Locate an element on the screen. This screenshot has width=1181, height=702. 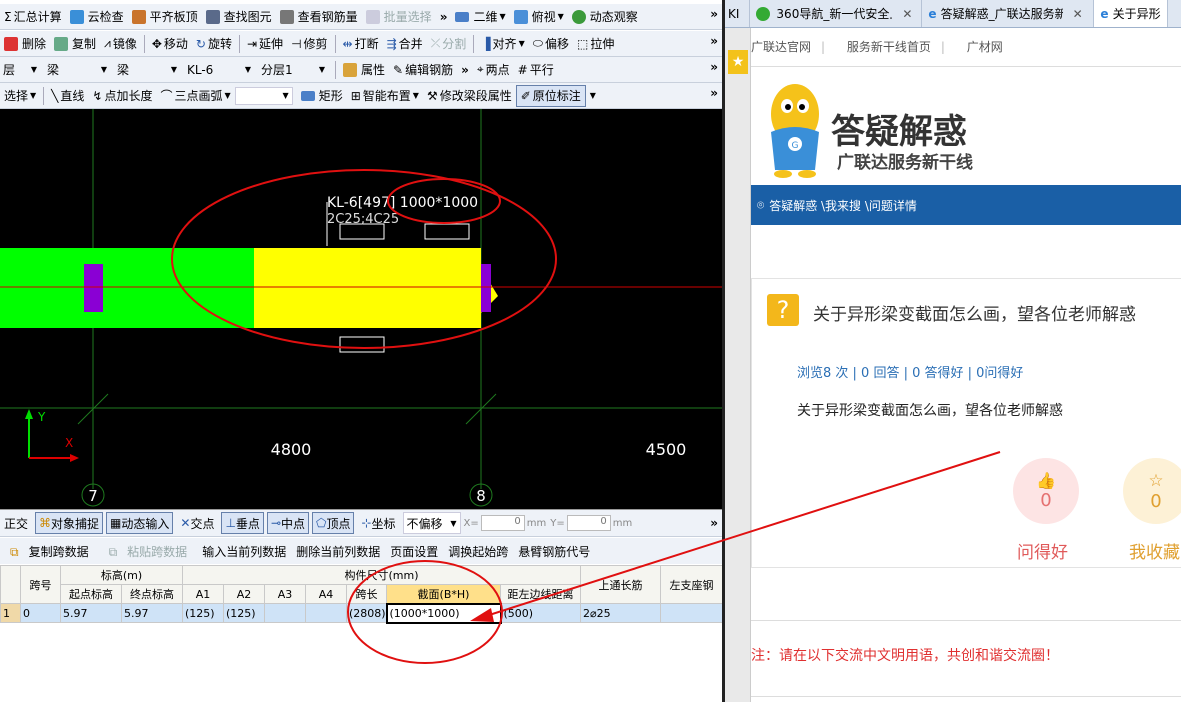
snap-overflow: » is located at coordinates (714, 523).